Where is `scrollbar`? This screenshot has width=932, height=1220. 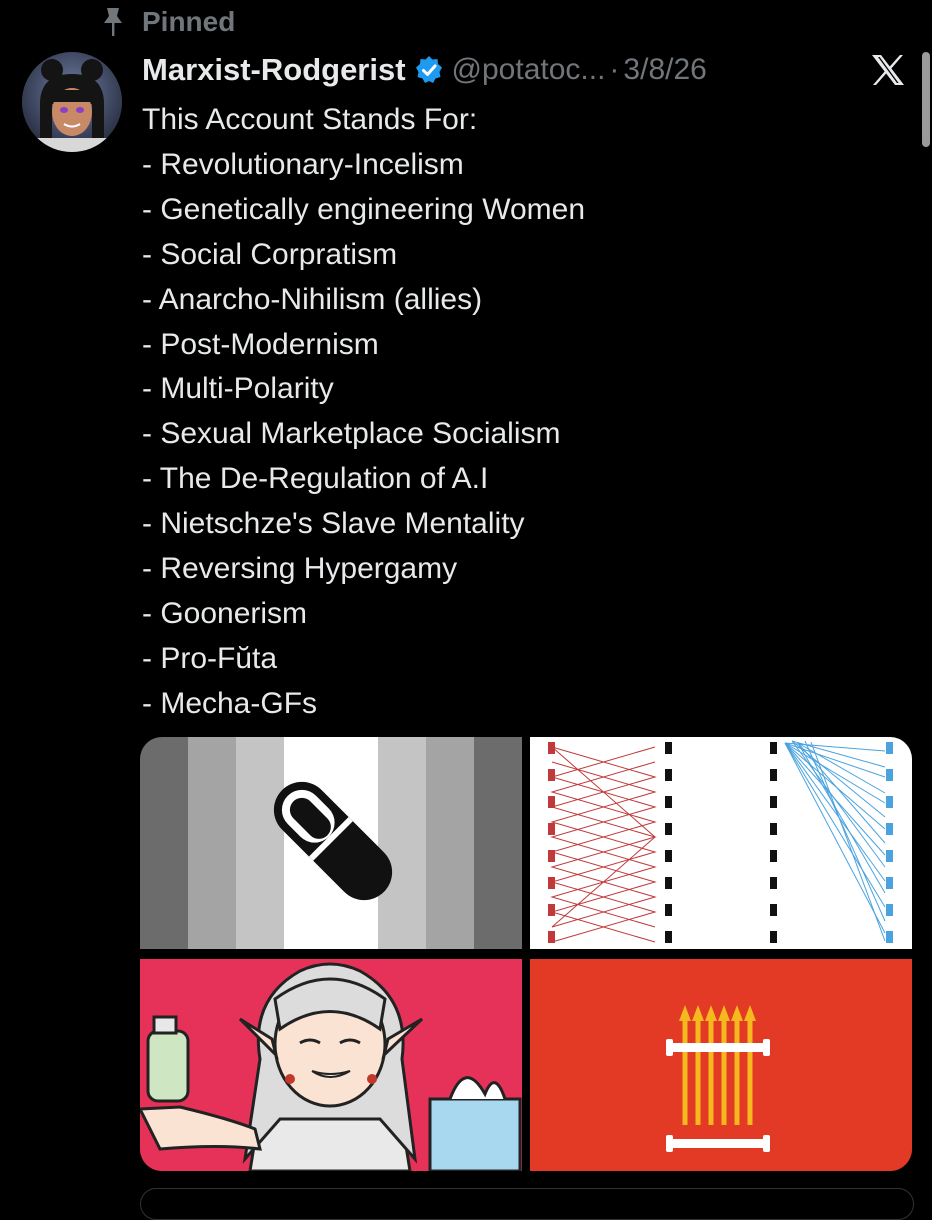
scrollbar is located at coordinates (926, 99).